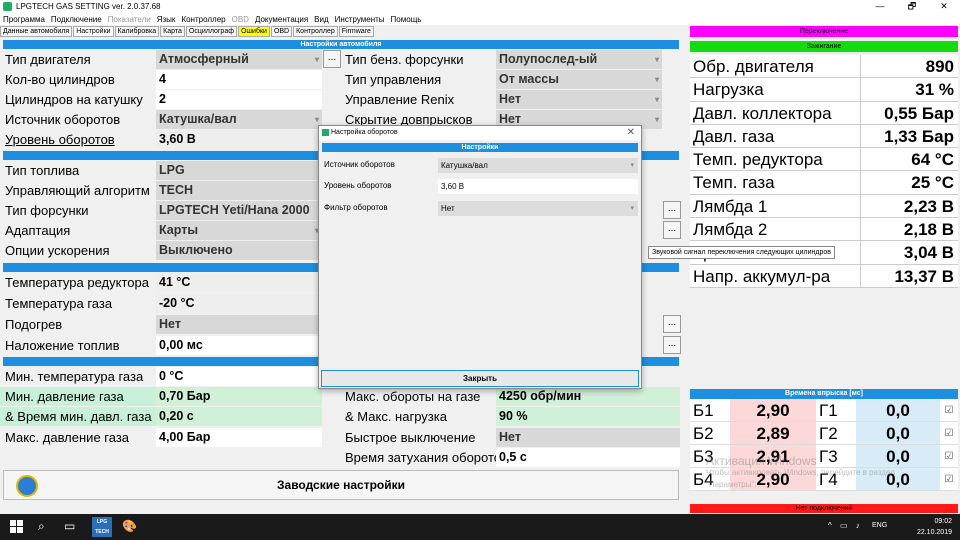  What do you see at coordinates (730, 206) in the screenshot?
I see `param-name: Лямбда 1` at bounding box center [730, 206].